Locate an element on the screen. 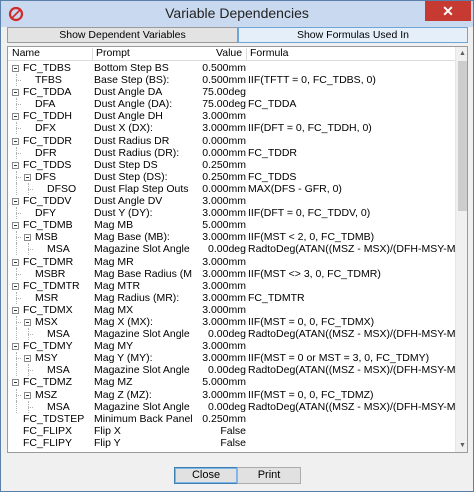 This screenshot has height=492, width=474. scroll-up-arrow-icon: ▲ is located at coordinates (461, 53).